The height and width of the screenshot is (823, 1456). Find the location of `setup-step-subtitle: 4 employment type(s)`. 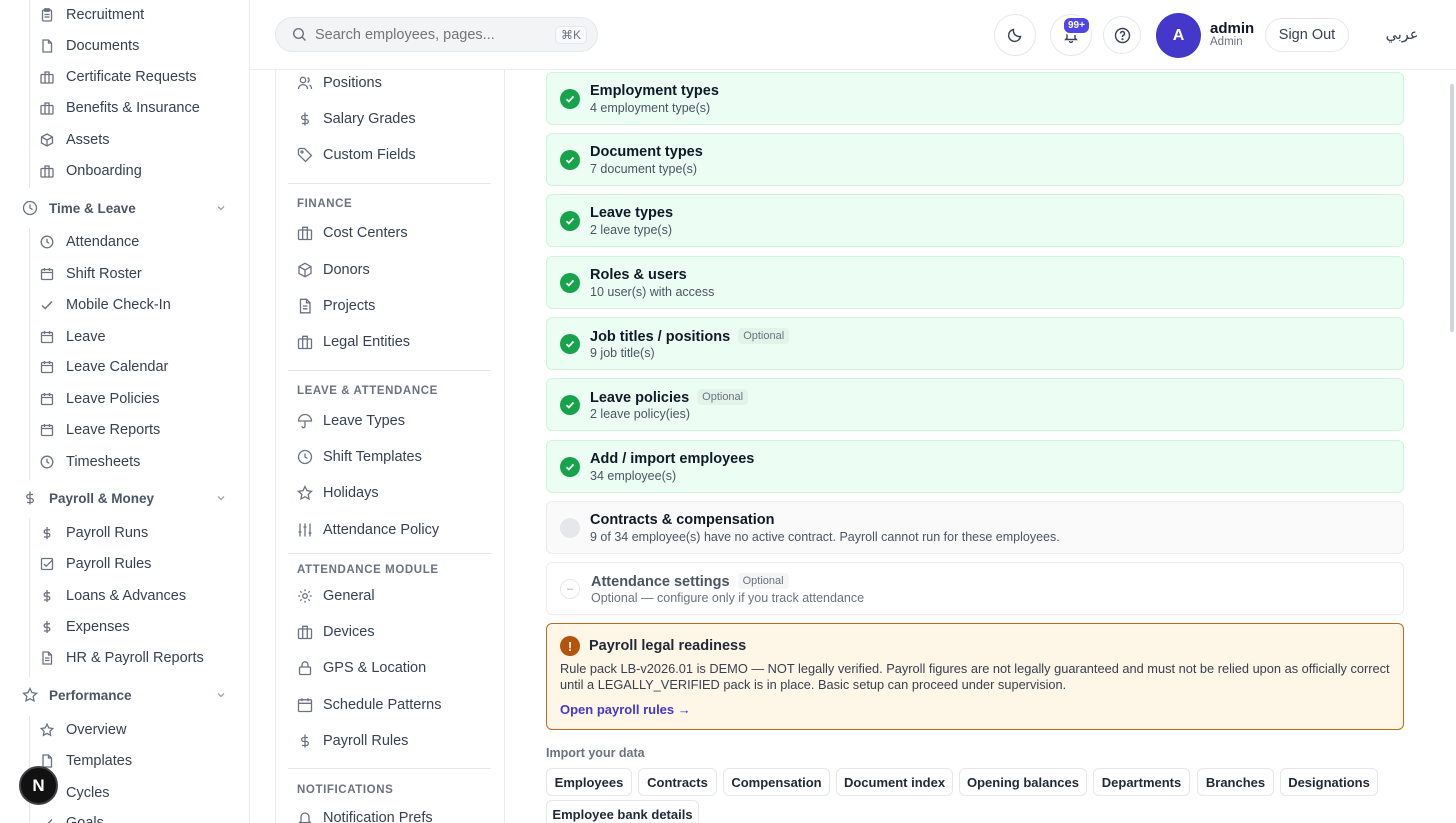

setup-step-subtitle: 4 employment type(s) is located at coordinates (650, 108).